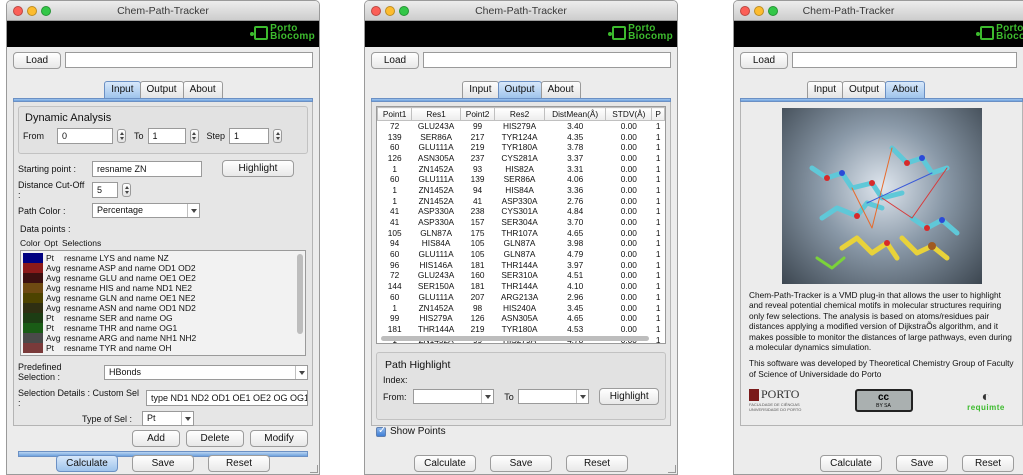 This screenshot has height=475, width=1023. What do you see at coordinates (521, 264) in the screenshot?
I see `table-row: 96 HIS146A 181 THR144A 3.97 0.00 1` at bounding box center [521, 264].